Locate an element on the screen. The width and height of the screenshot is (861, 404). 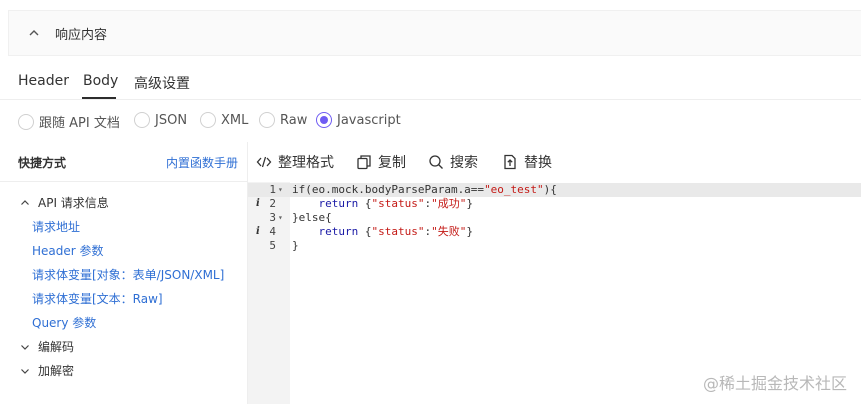
line-gutter-cell: 3 ▾ is located at coordinates (269, 218).